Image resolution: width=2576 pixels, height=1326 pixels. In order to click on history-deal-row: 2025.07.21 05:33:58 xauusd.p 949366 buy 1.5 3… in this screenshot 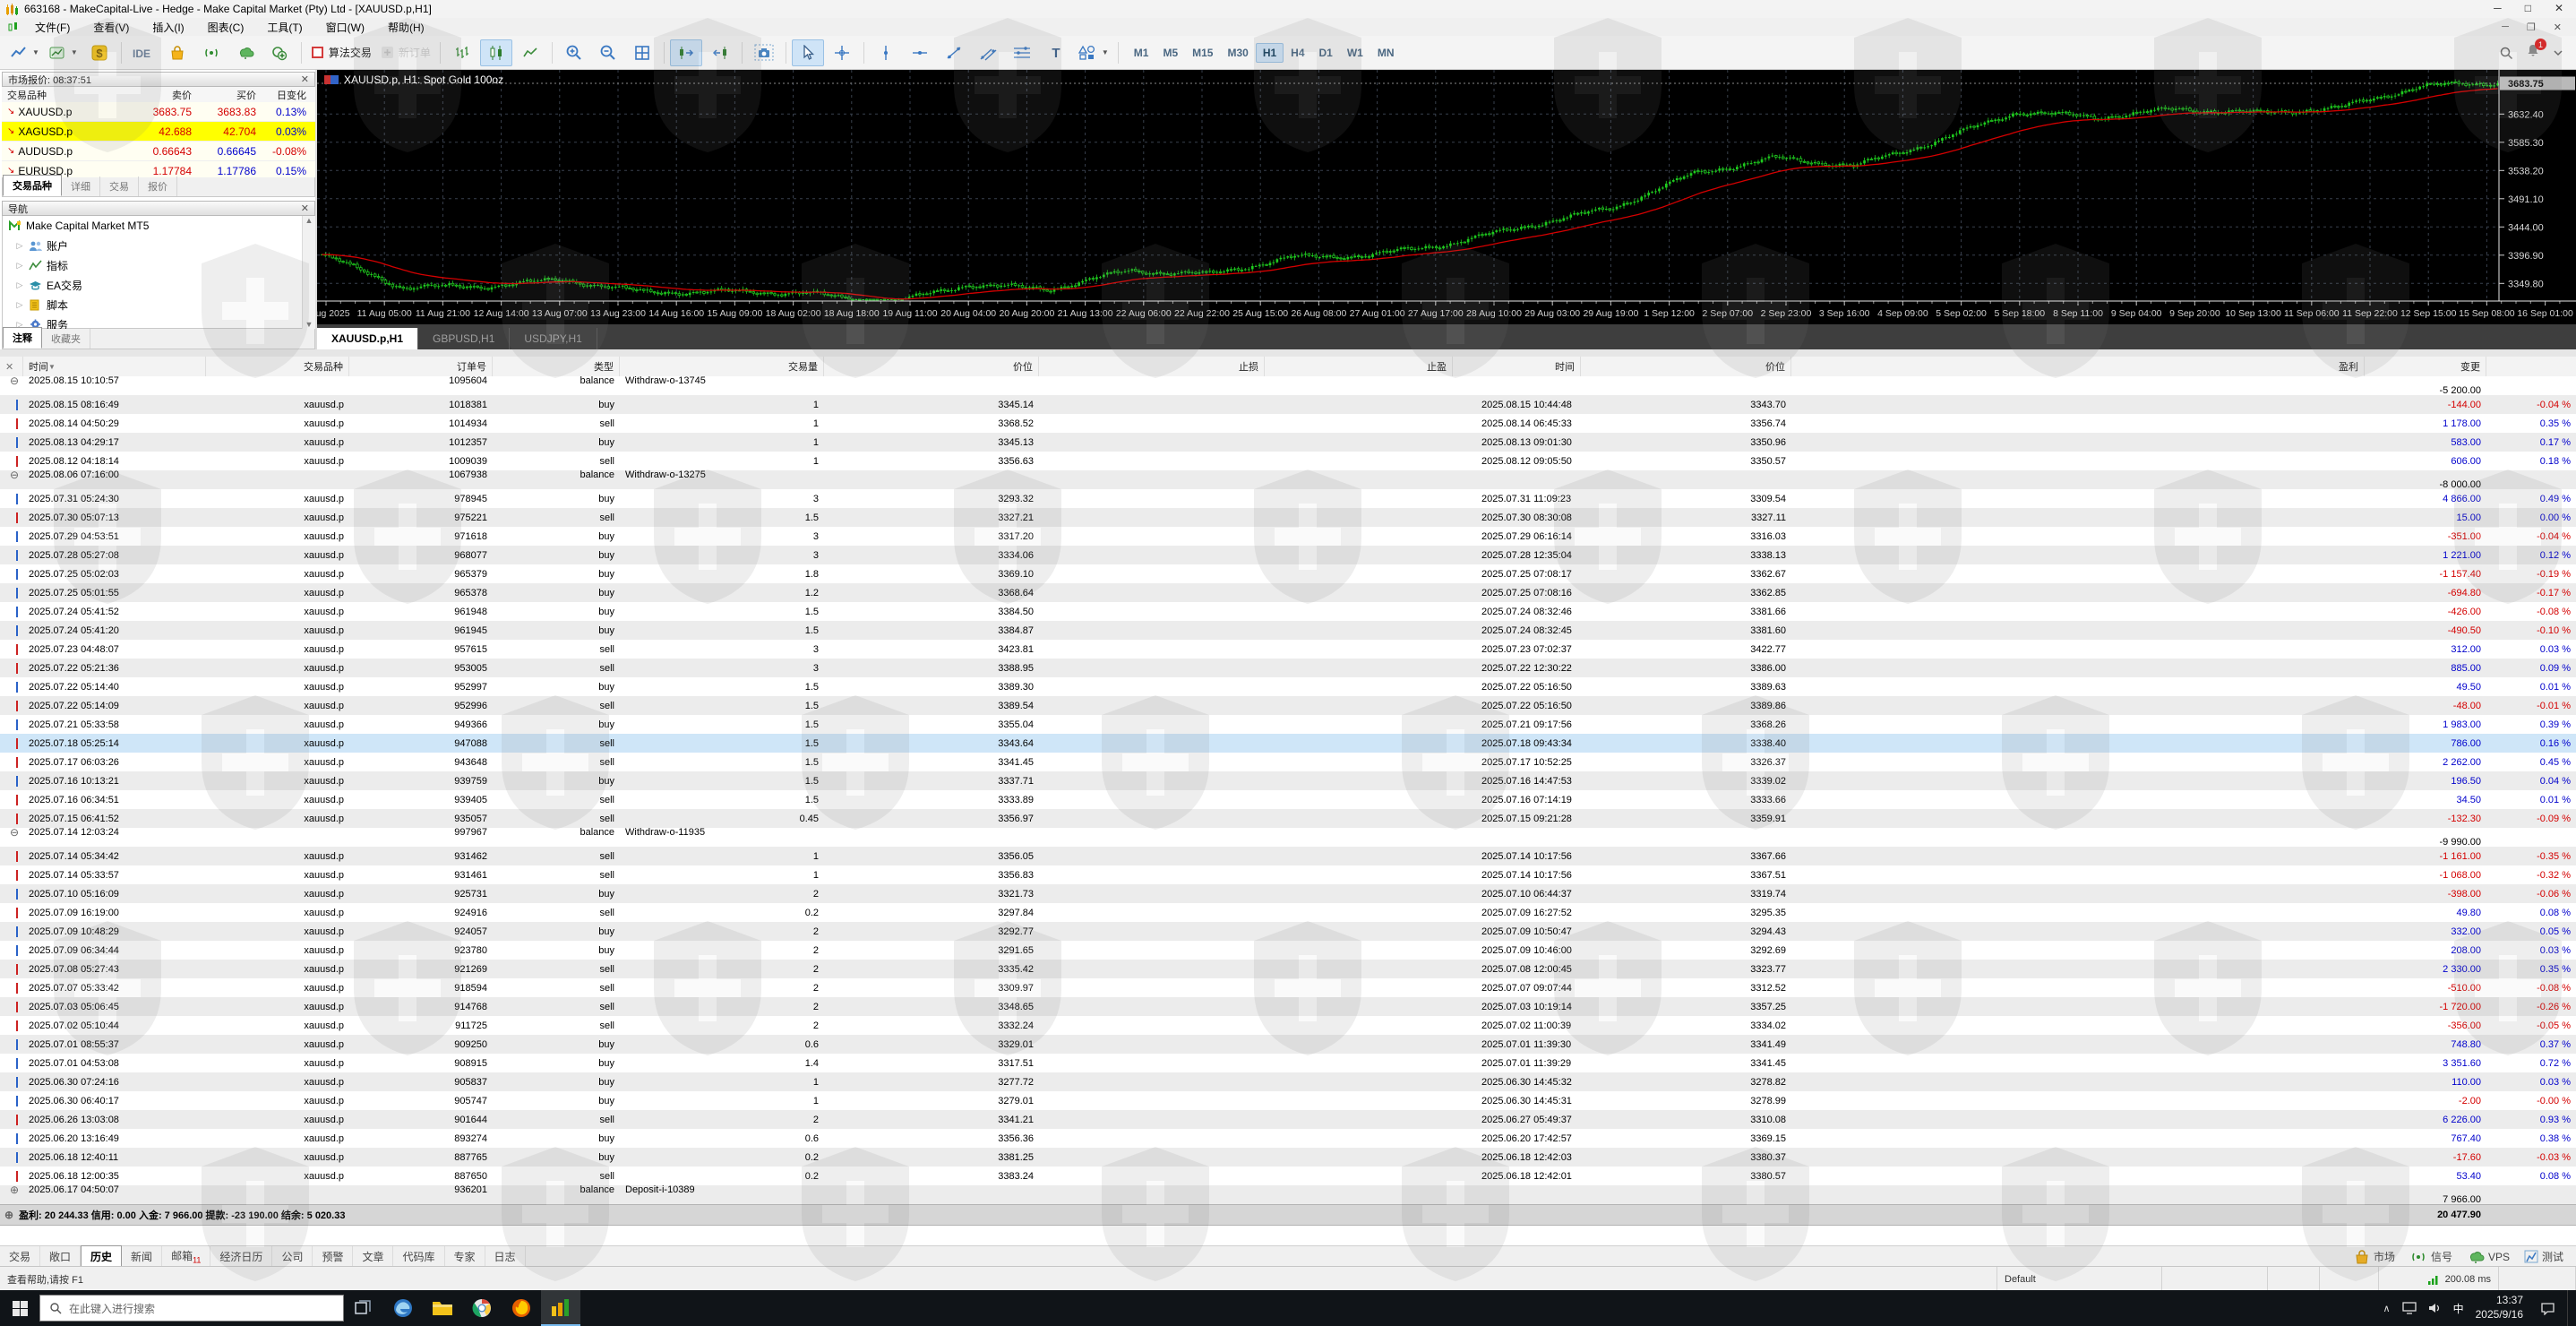, I will do `click(1288, 724)`.